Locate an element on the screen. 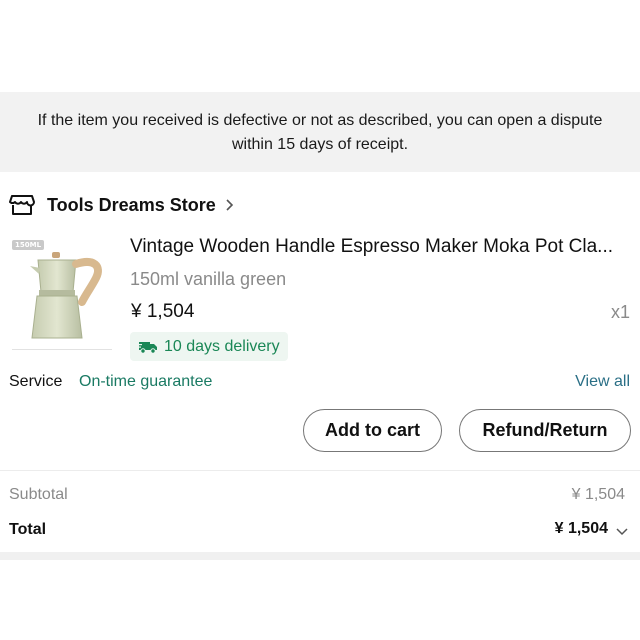 This screenshot has height=640, width=640. store-name: Tools Dreams Store is located at coordinates (131, 204).